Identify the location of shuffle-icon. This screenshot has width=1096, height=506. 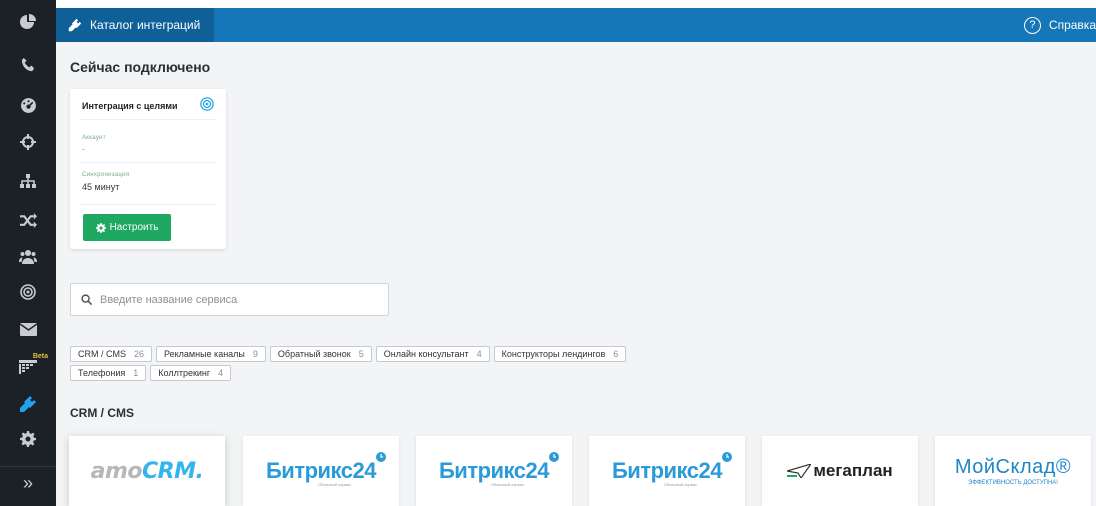
(28, 220).